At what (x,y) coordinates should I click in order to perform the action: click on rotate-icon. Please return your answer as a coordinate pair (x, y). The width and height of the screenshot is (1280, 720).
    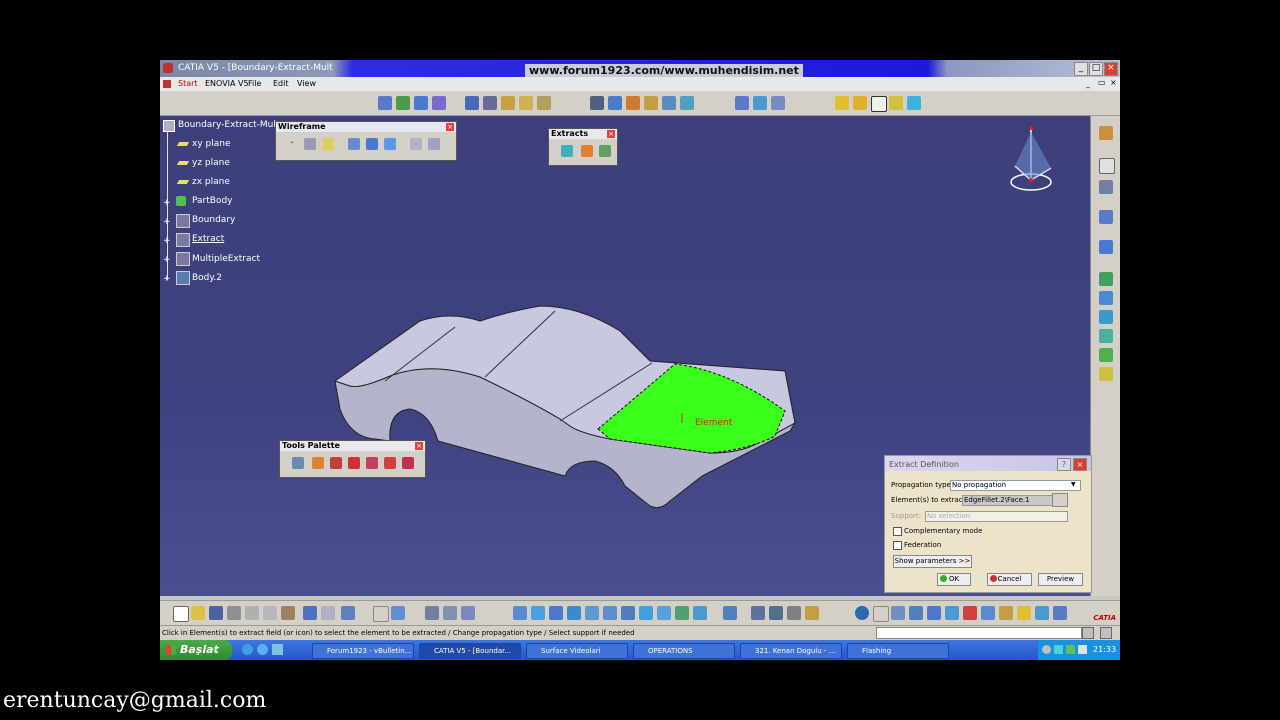
    Looking at the image, I should click on (574, 613).